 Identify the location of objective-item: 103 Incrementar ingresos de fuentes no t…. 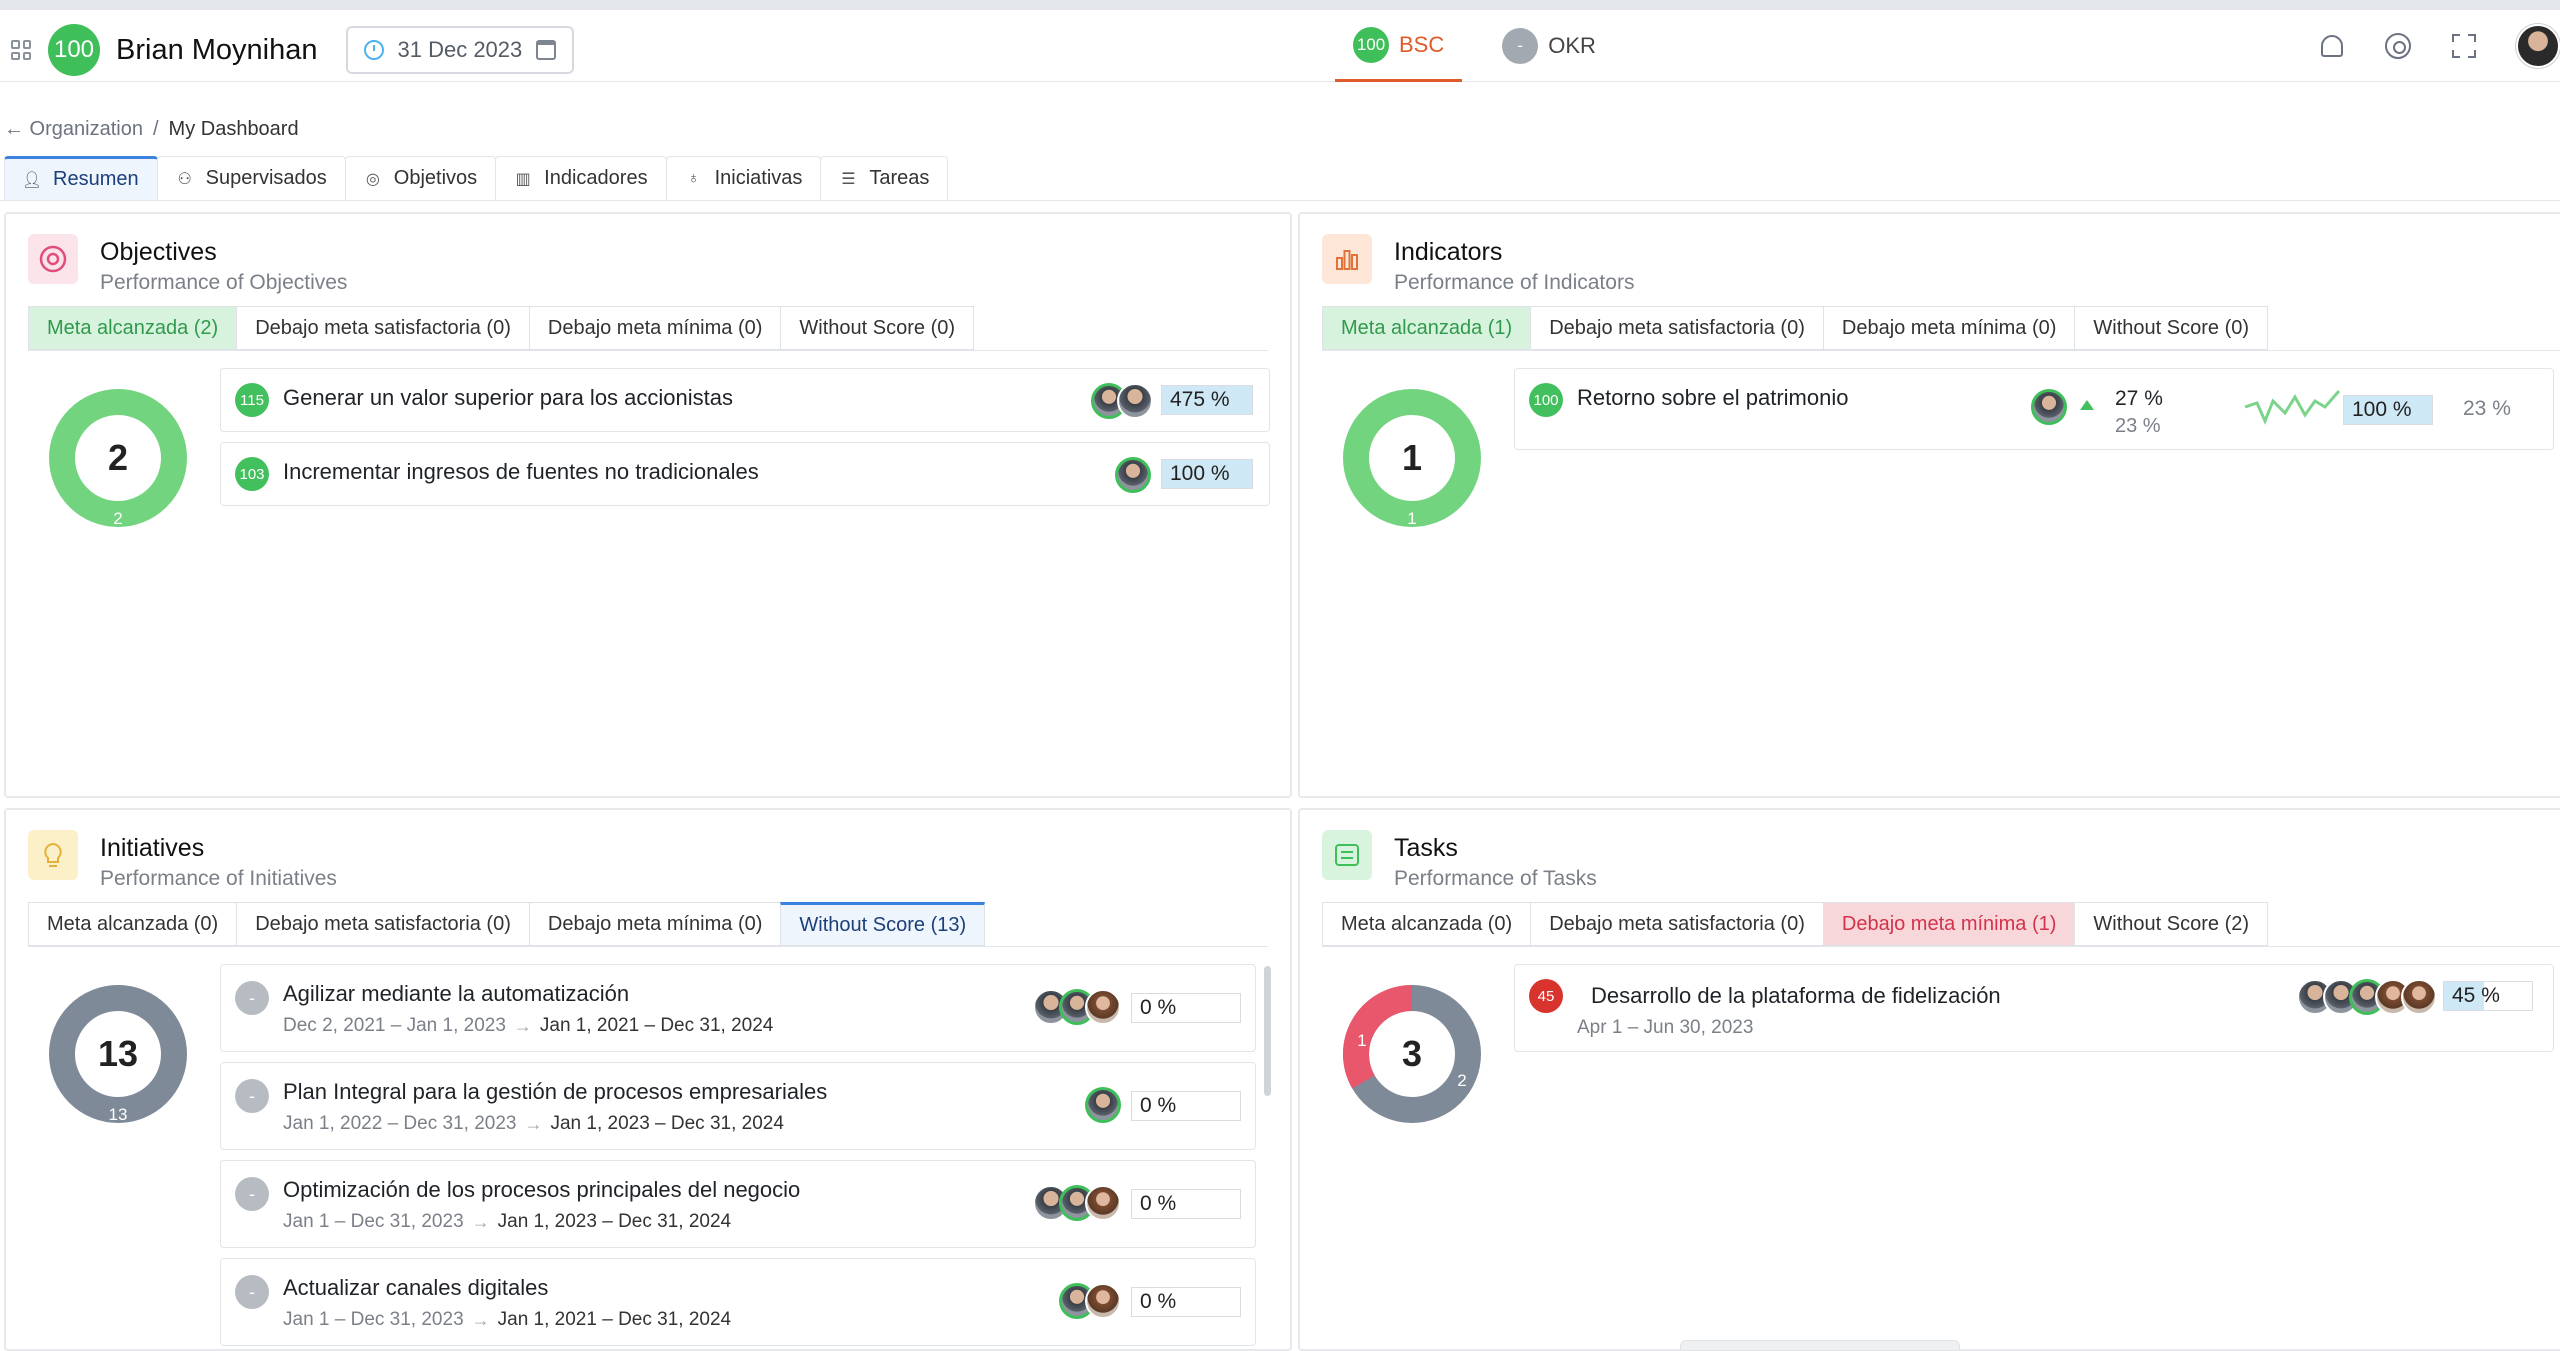
(745, 474).